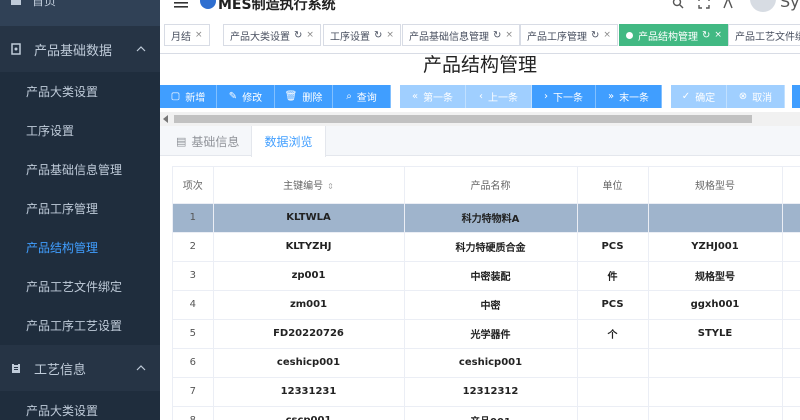  Describe the element at coordinates (790, 5) in the screenshot. I see `username: Sy` at that location.